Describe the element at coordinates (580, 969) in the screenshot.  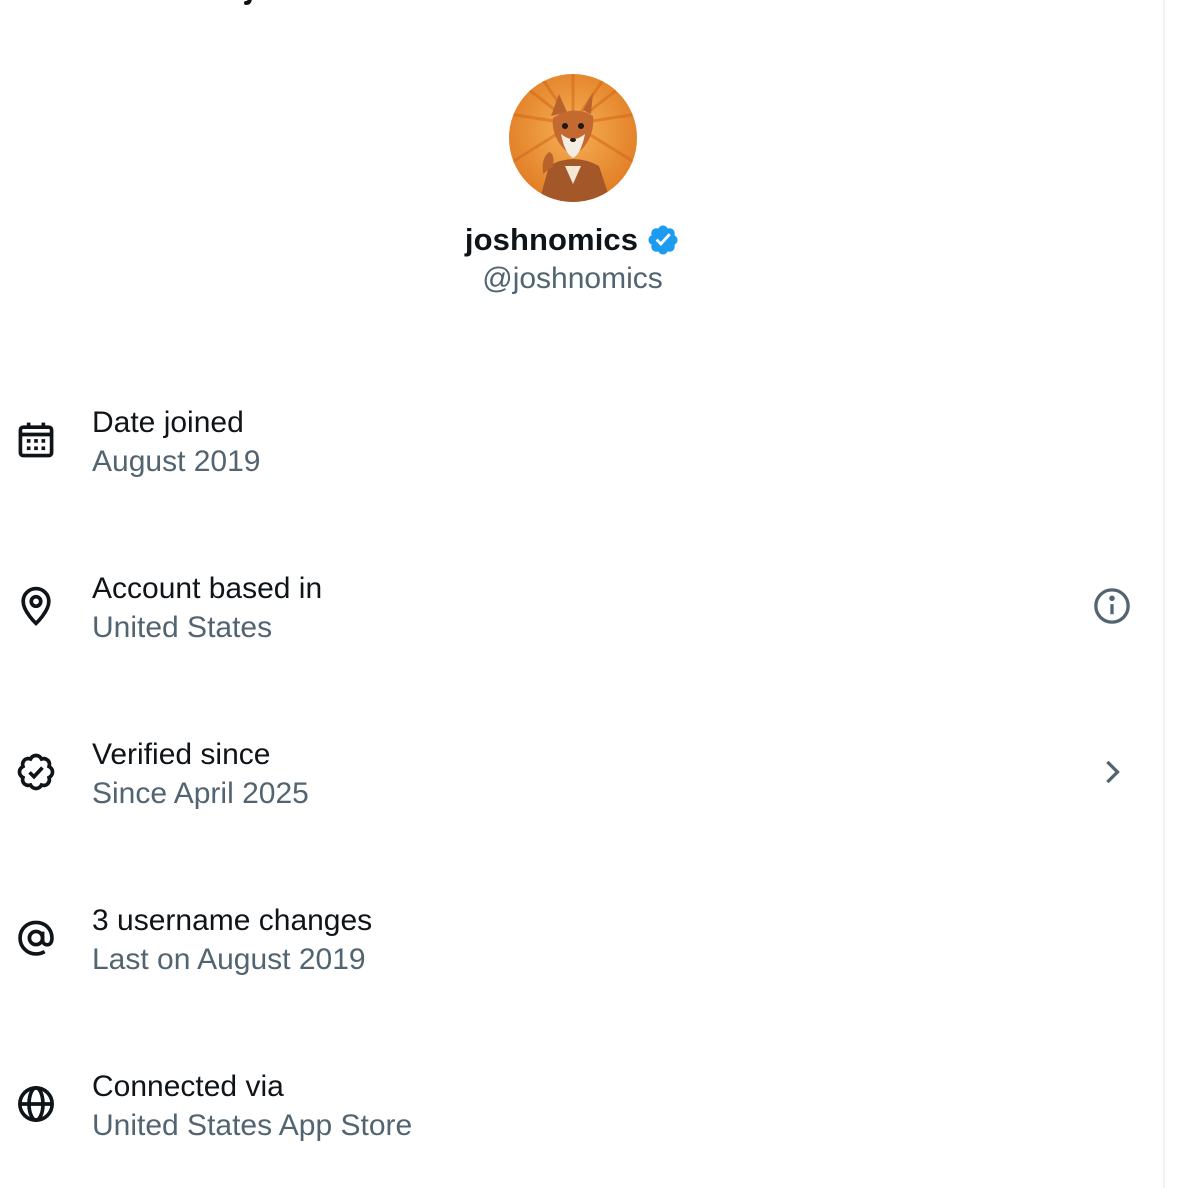
I see `list-item-username-changes: 3 username changes Last on August 2019` at that location.